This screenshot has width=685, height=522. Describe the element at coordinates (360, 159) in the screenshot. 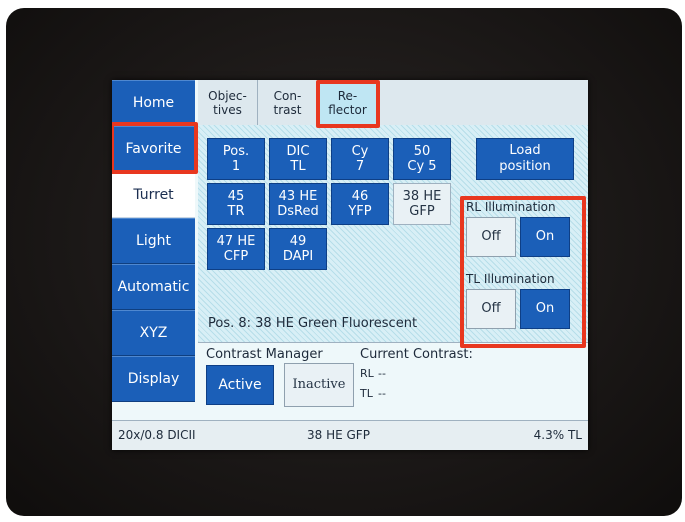

I see `reflector-cy7-button: Cy 7` at that location.